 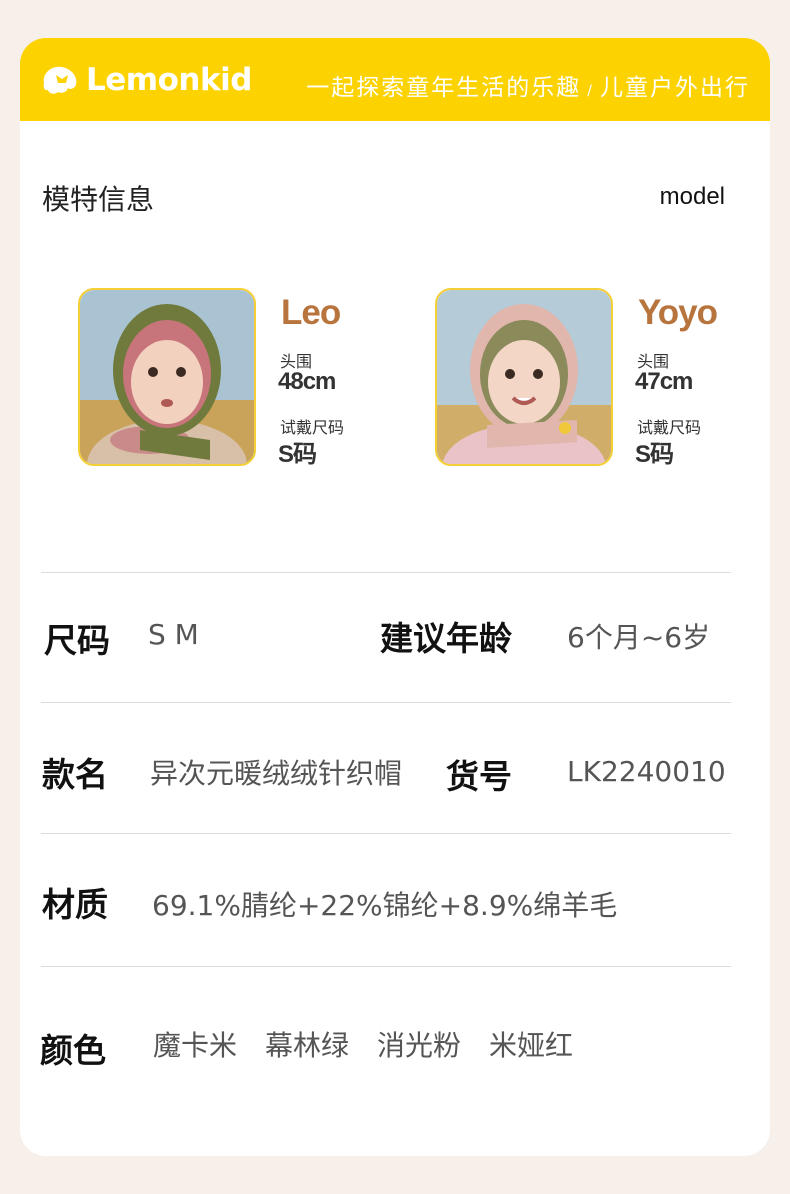 I want to click on material-value: 69.1%腈纶+22%锦纶+8.9%绵羊毛, so click(x=385, y=905).